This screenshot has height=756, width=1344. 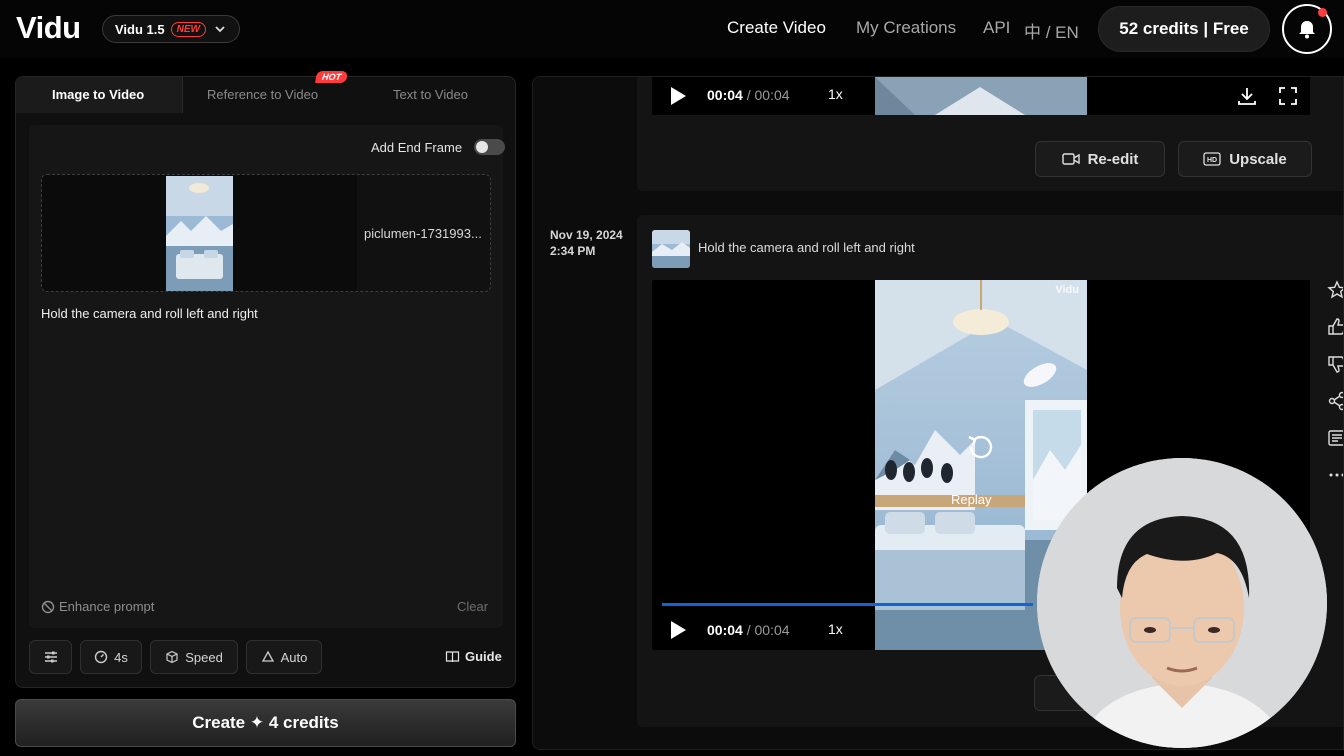 What do you see at coordinates (482, 147) in the screenshot?
I see `toggle-knob` at bounding box center [482, 147].